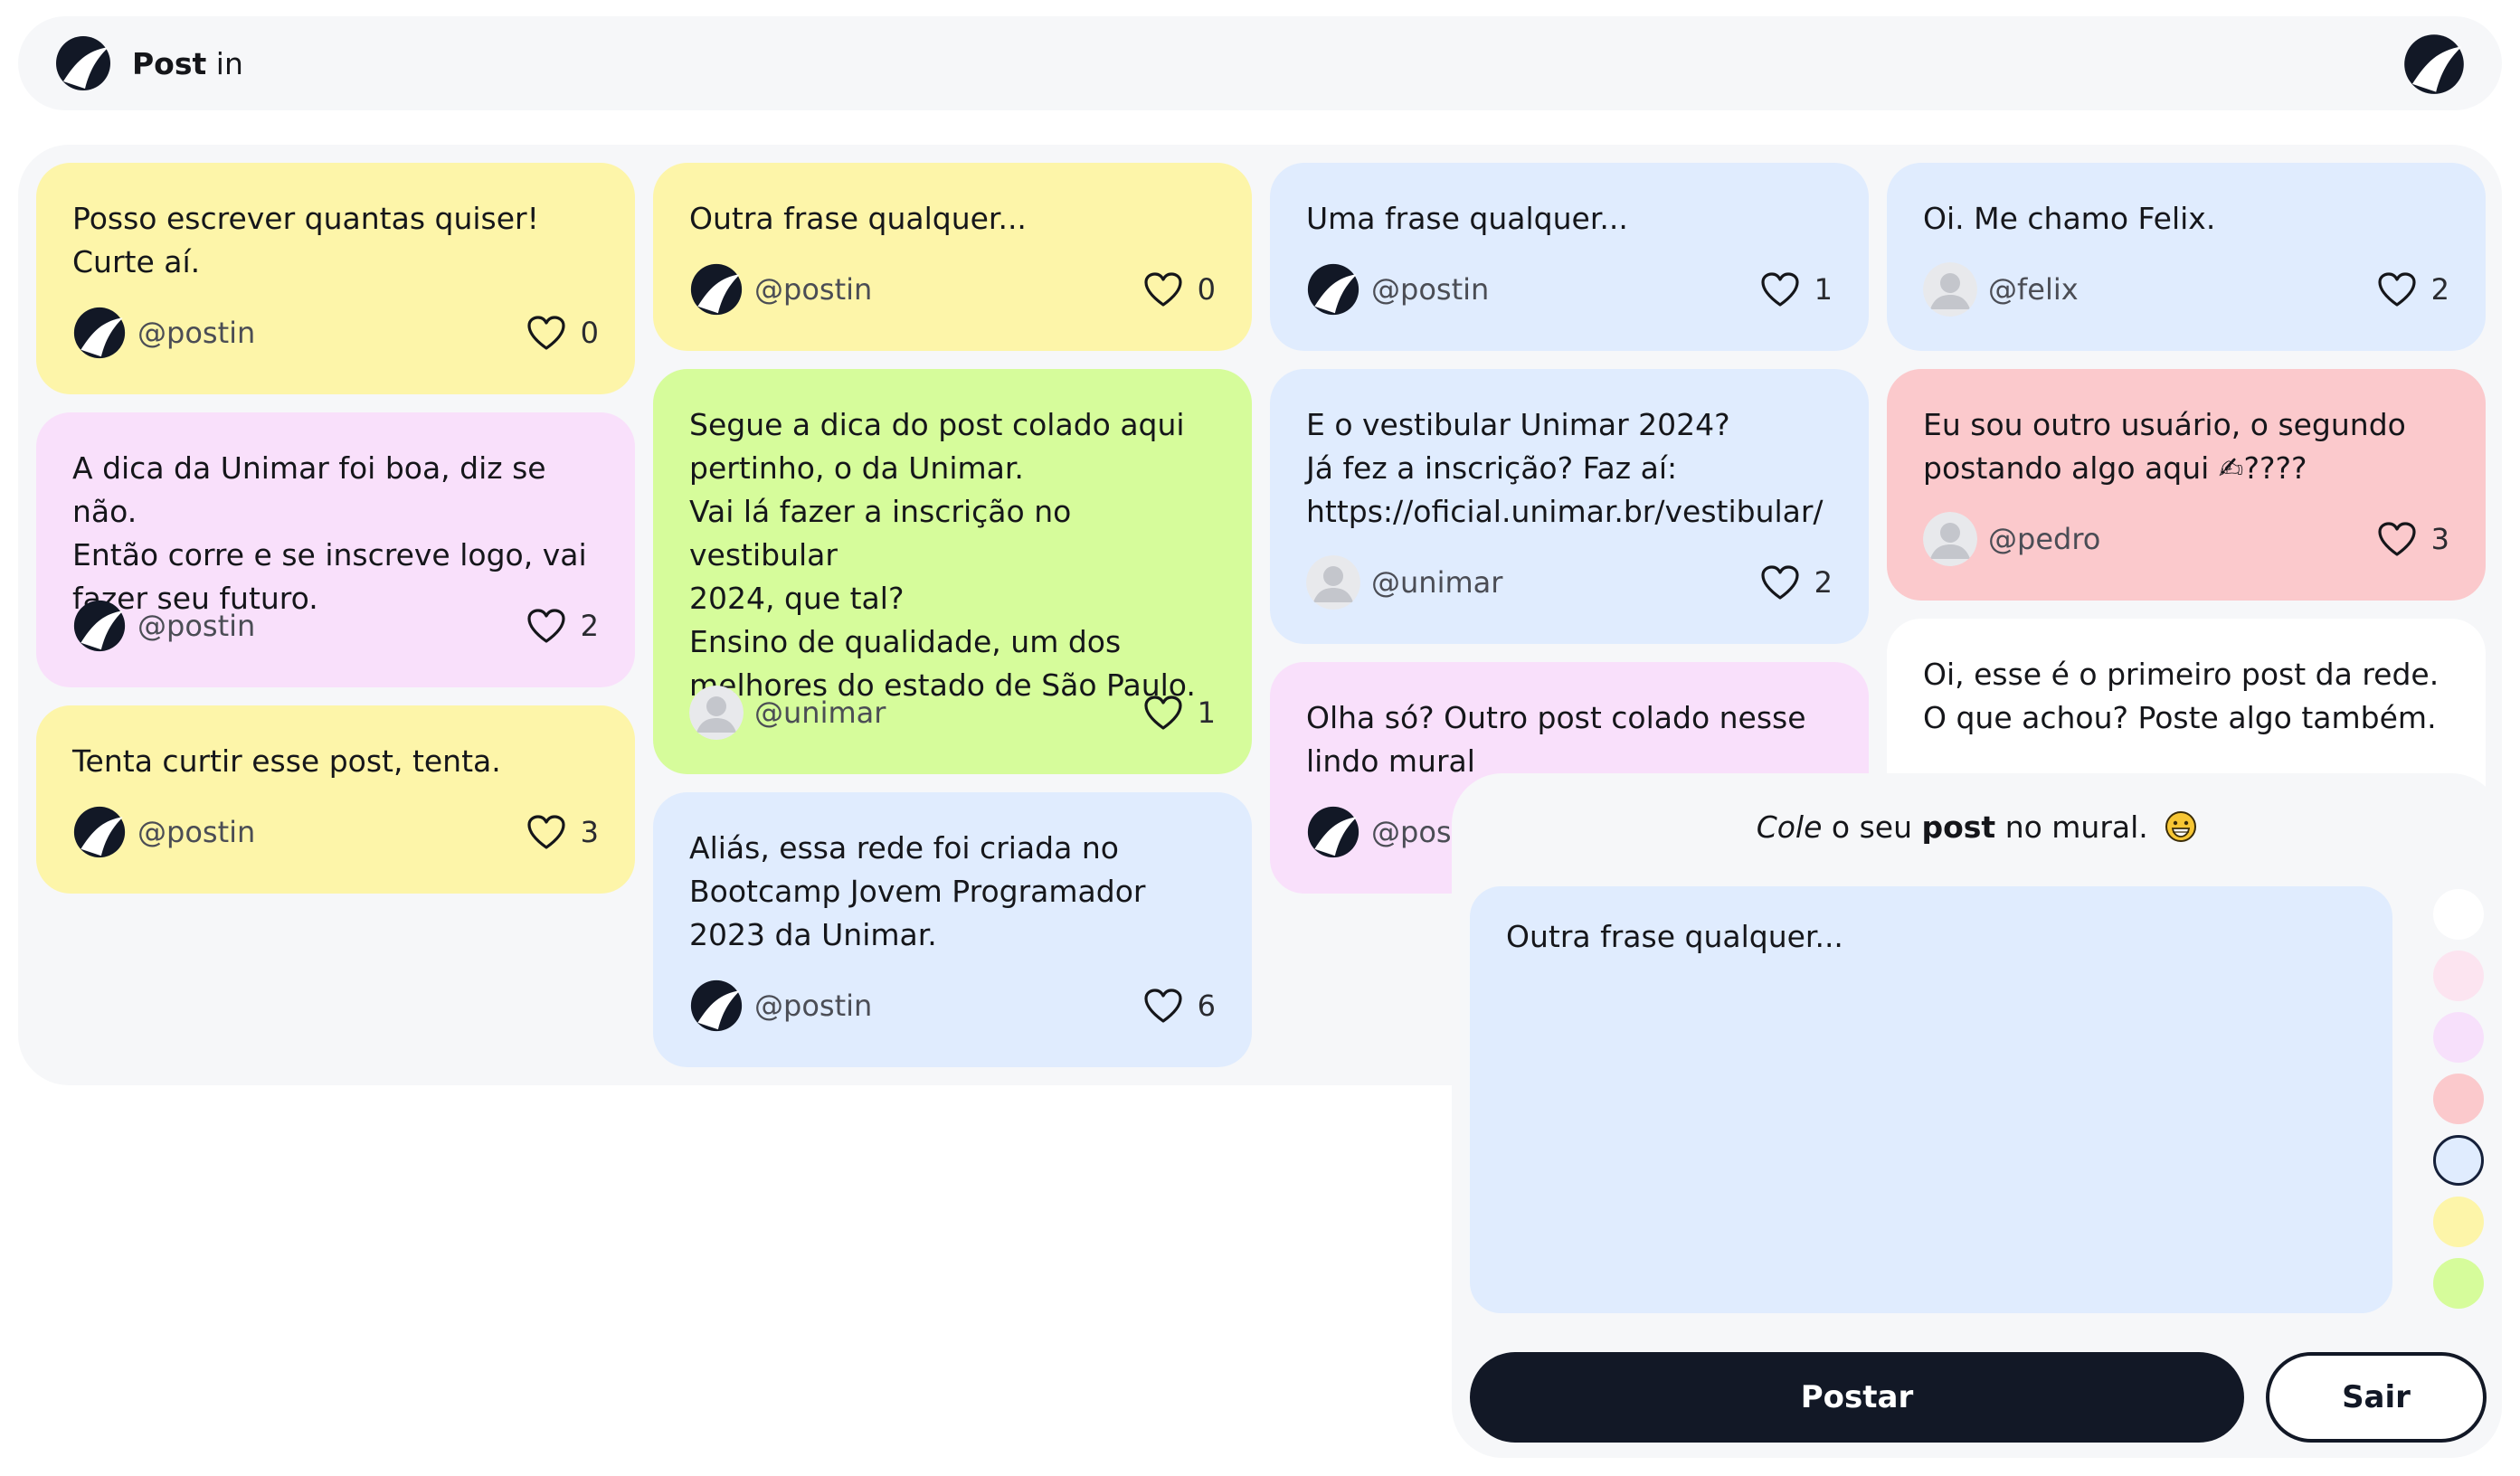 The width and height of the screenshot is (2520, 1476). What do you see at coordinates (2434, 64) in the screenshot?
I see `profile-logo-icon` at bounding box center [2434, 64].